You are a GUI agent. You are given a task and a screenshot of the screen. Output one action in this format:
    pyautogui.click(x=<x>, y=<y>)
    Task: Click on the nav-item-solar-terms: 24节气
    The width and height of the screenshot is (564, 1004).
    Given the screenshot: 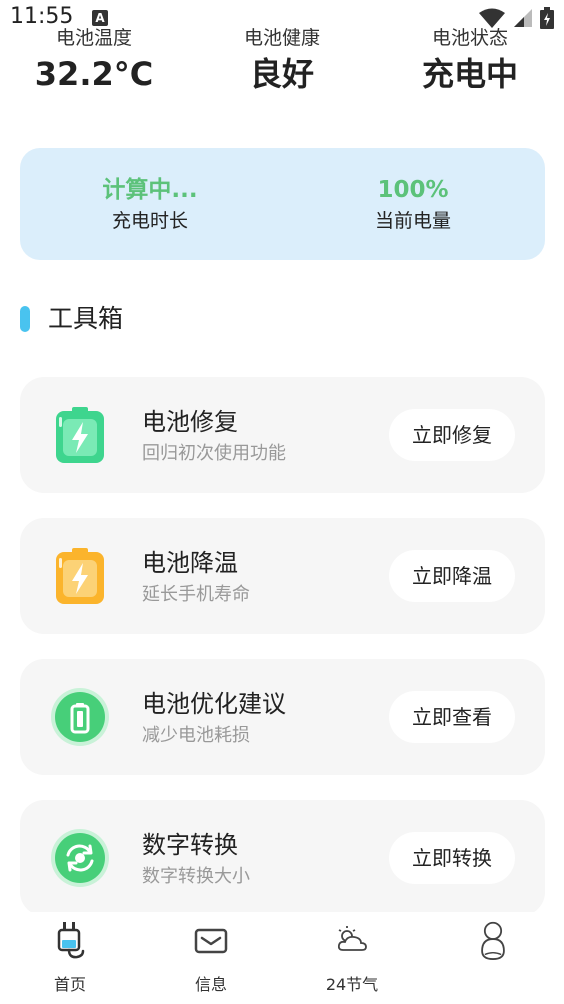 What is the action you would take?
    pyautogui.click(x=352, y=958)
    